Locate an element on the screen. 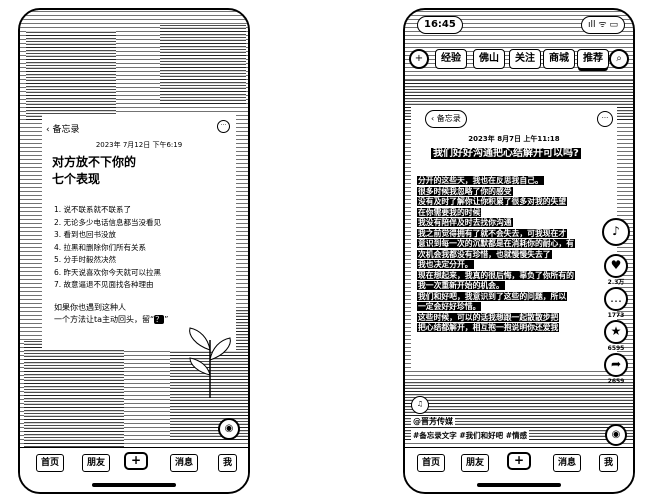 Image resolution: width=653 pixels, height=504 pixels. author-avatar: ♪ is located at coordinates (616, 232).